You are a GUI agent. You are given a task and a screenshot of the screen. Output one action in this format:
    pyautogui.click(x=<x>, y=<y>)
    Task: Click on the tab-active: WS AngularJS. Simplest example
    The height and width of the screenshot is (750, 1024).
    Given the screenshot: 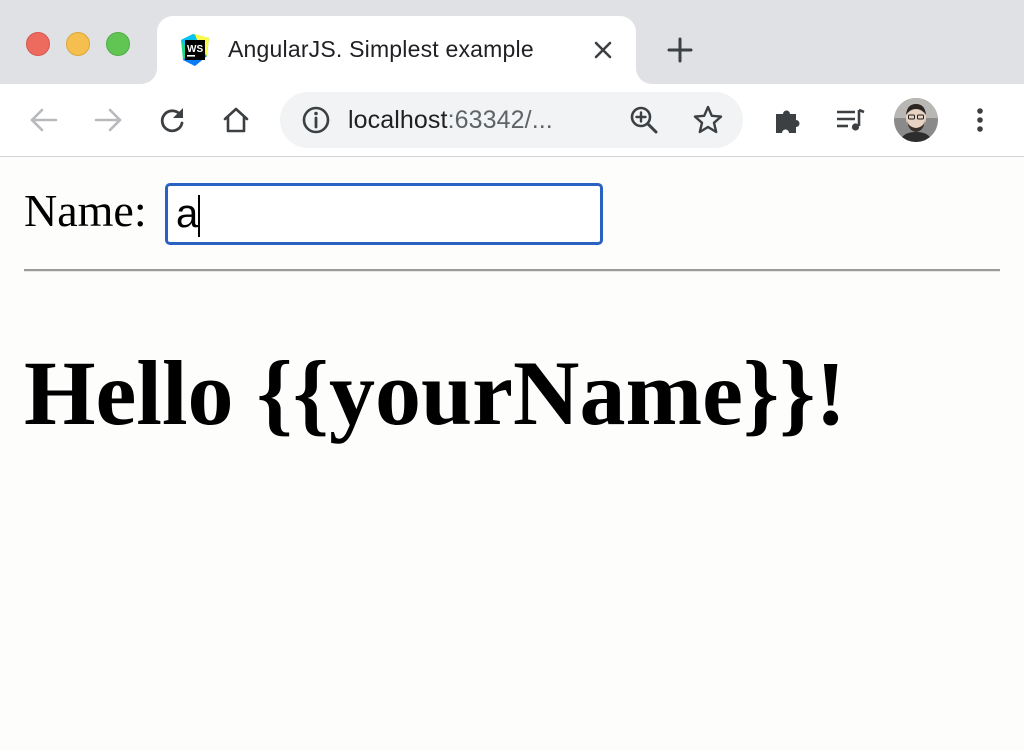 What is the action you would take?
    pyautogui.click(x=396, y=50)
    